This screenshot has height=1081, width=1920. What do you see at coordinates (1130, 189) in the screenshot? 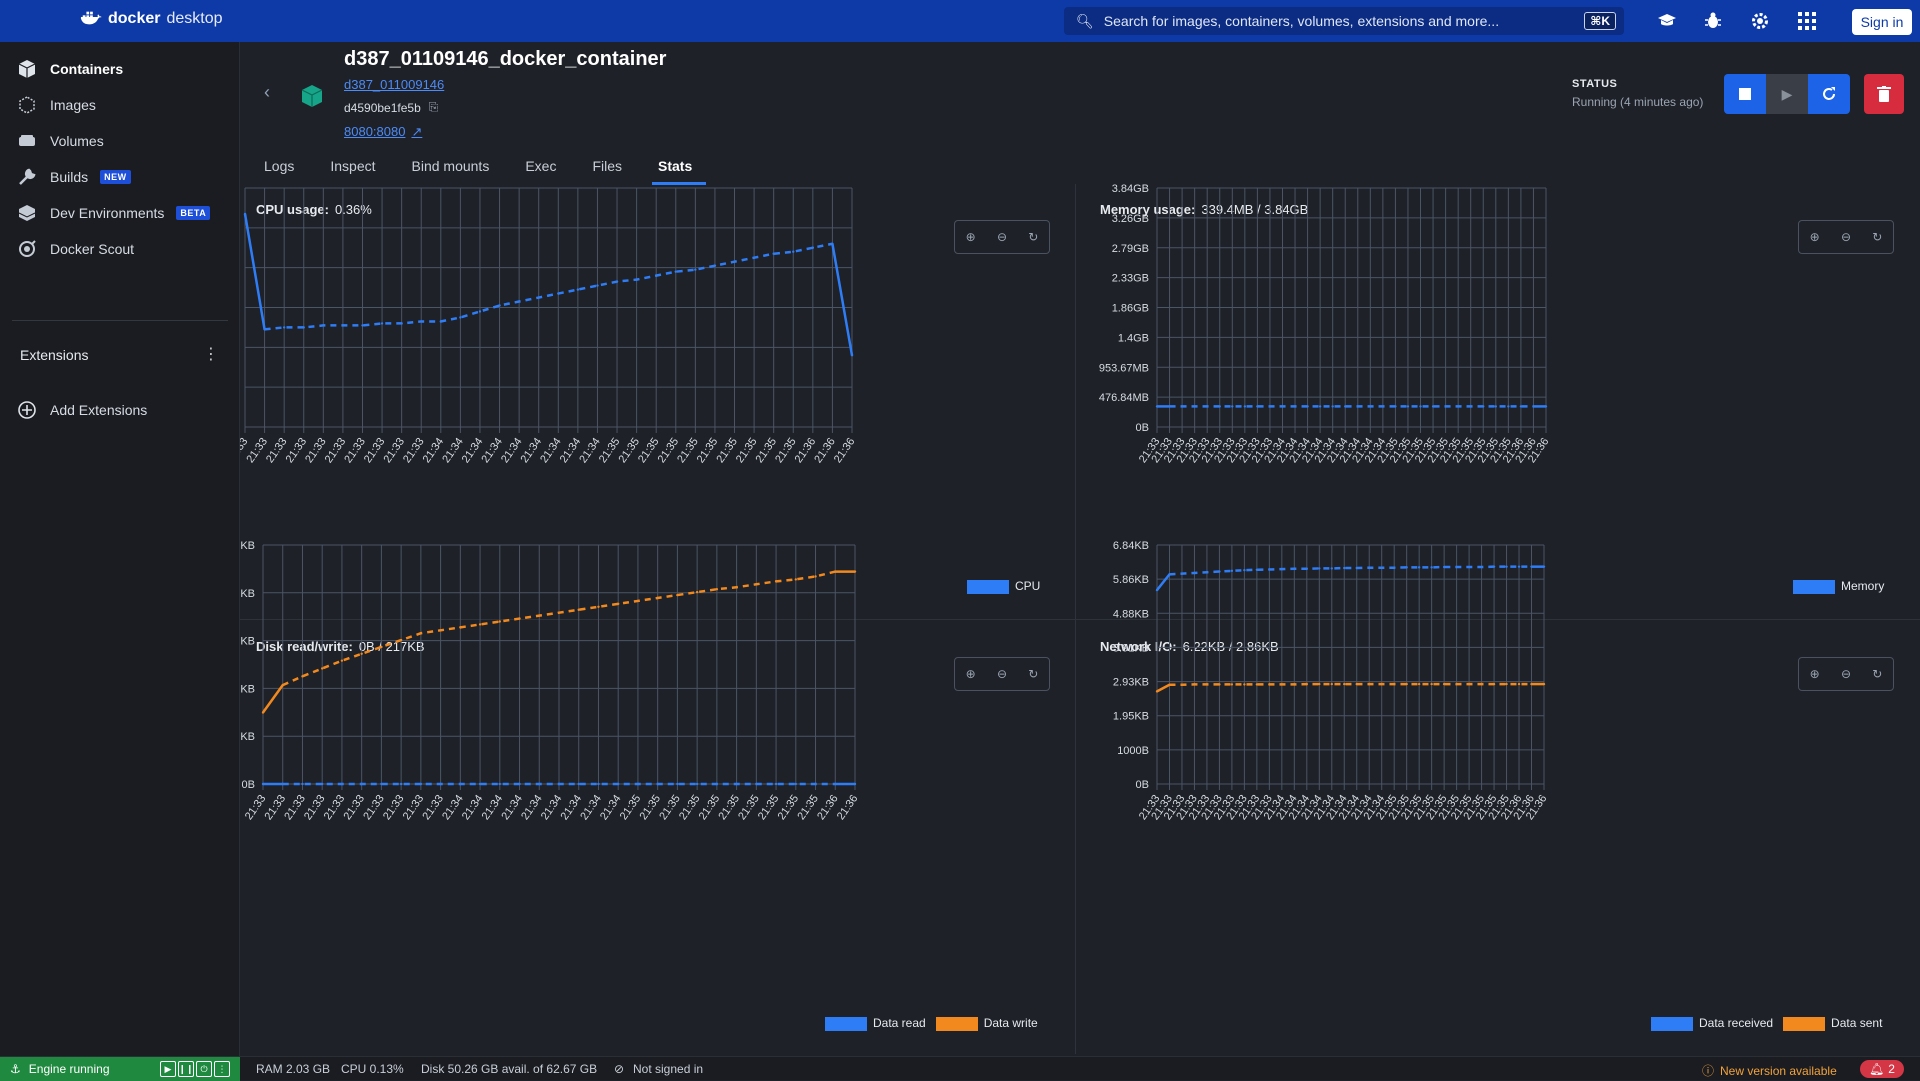
I see `y-tick-label: 3.84GB` at bounding box center [1130, 189].